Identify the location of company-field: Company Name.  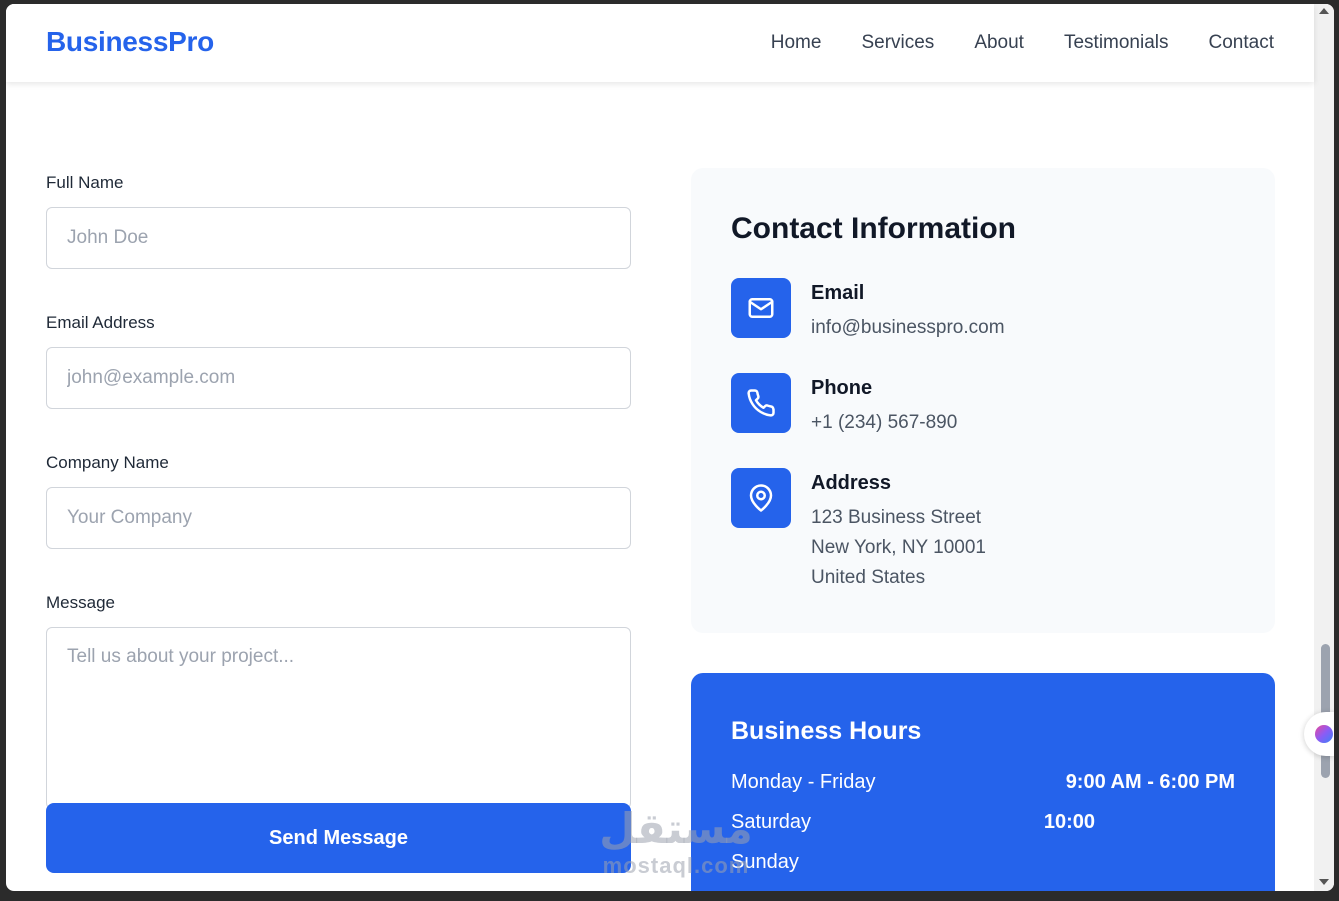
(338, 500).